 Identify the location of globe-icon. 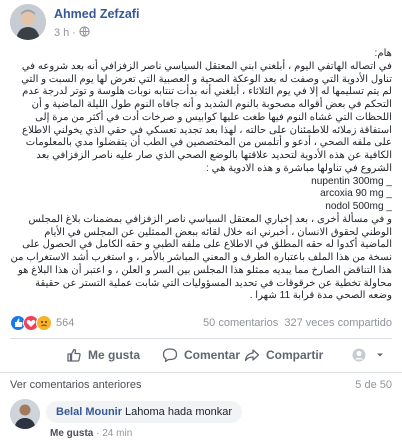
(84, 31).